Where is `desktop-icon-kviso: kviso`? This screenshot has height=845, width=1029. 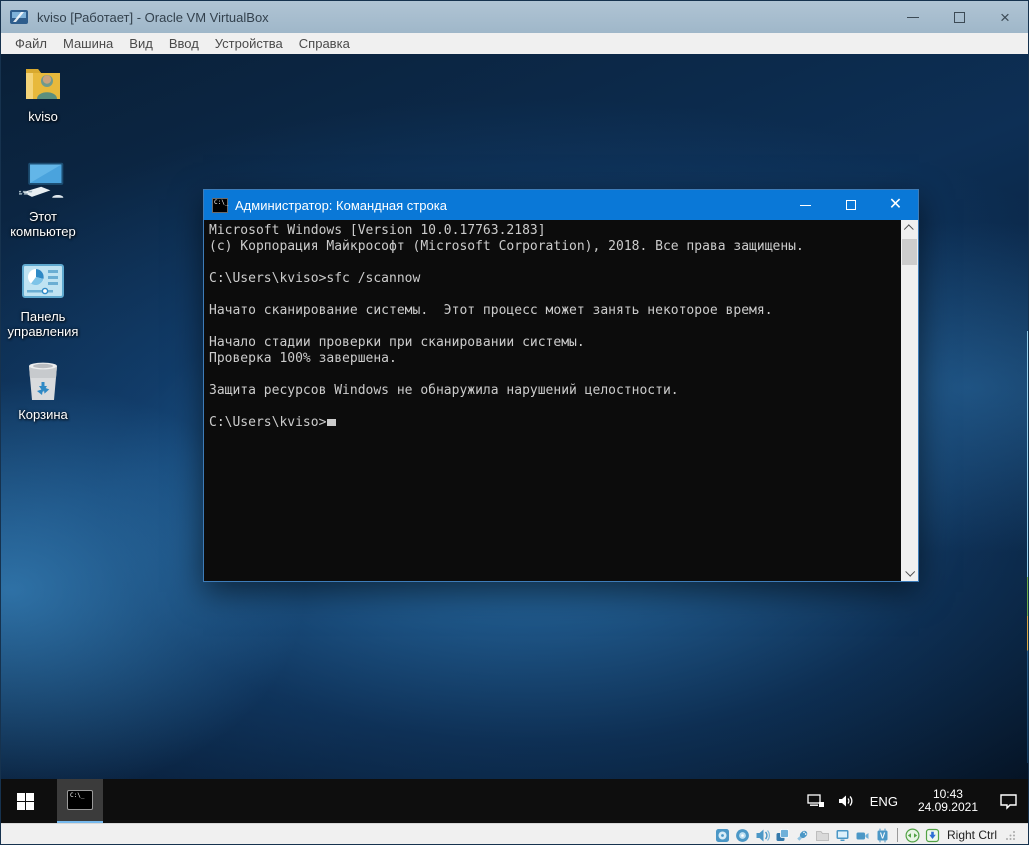 desktop-icon-kviso: kviso is located at coordinates (43, 92).